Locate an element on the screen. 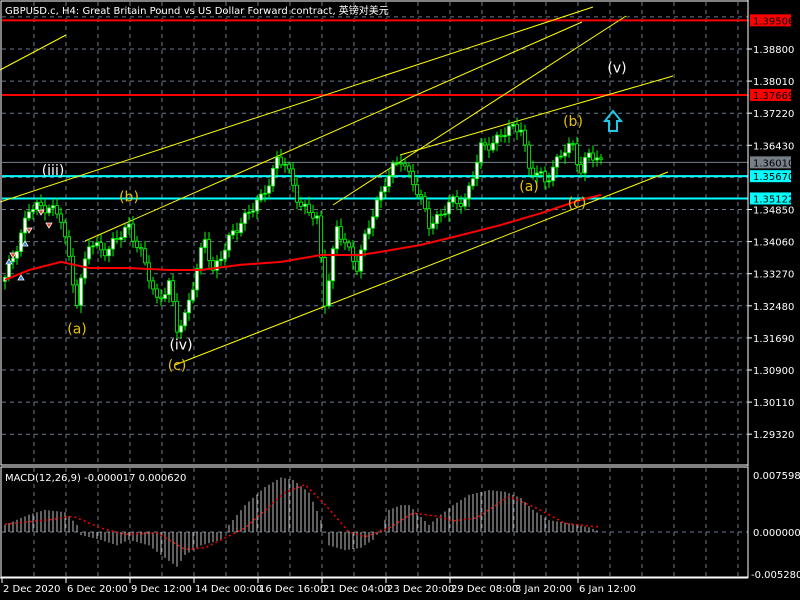  macd-axis-zero: 0.000000 is located at coordinates (776, 533).